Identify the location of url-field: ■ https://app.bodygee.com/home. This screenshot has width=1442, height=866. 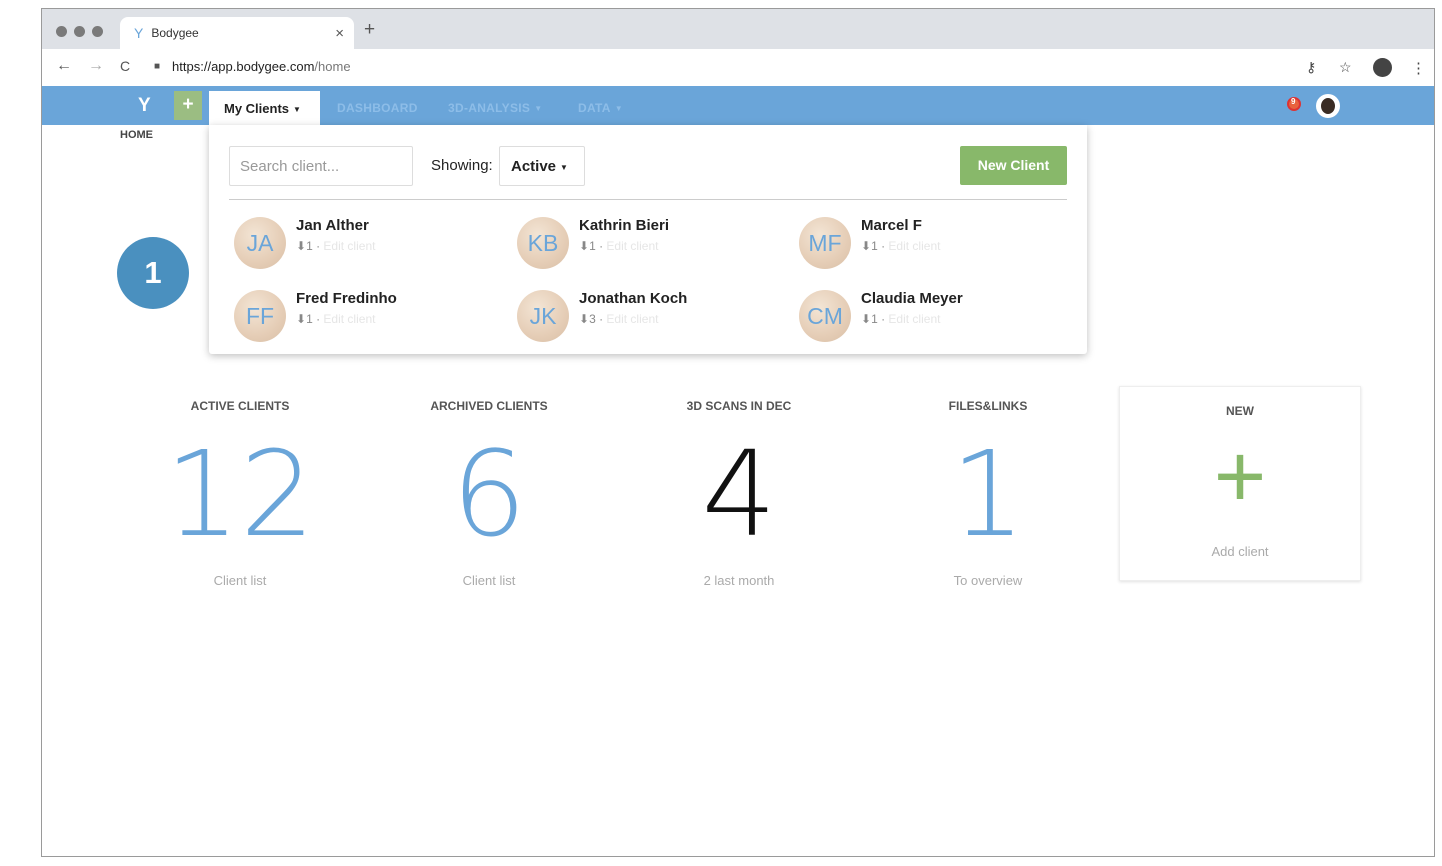
(252, 66).